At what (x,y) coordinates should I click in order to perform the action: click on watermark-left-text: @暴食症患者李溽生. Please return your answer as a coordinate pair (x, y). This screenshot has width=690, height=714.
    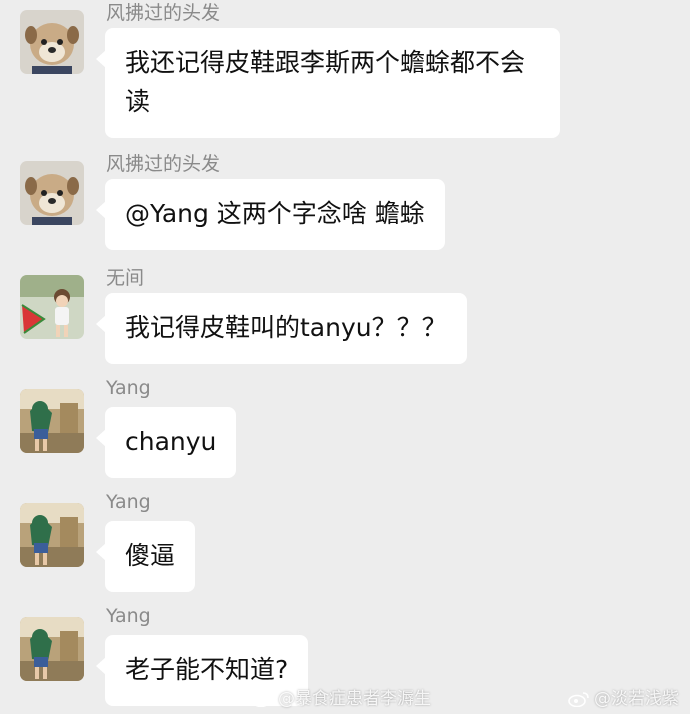
    Looking at the image, I should click on (354, 699).